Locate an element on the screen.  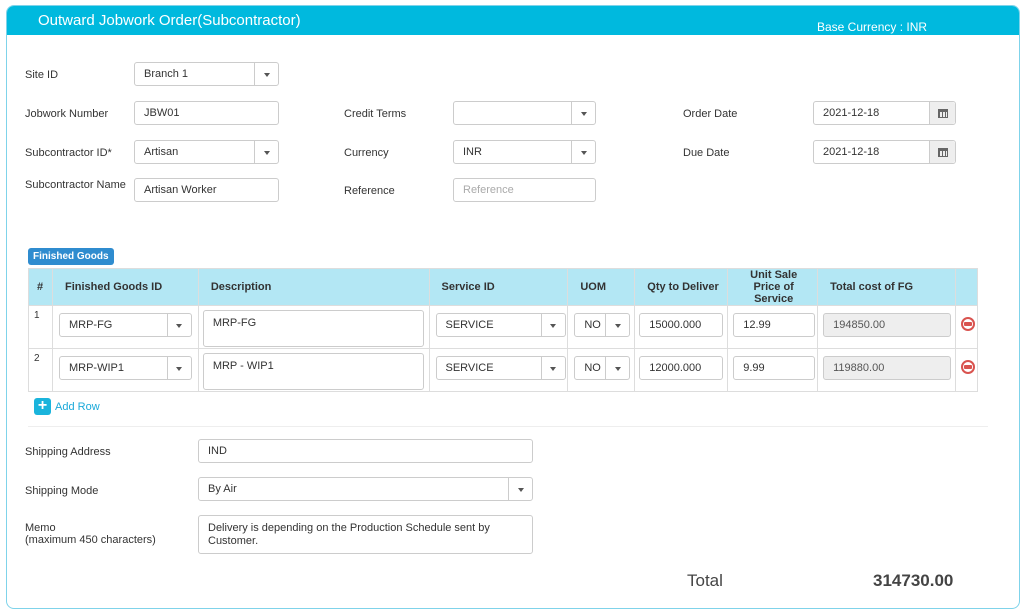
col-header-service-id: Service ID is located at coordinates (498, 287).